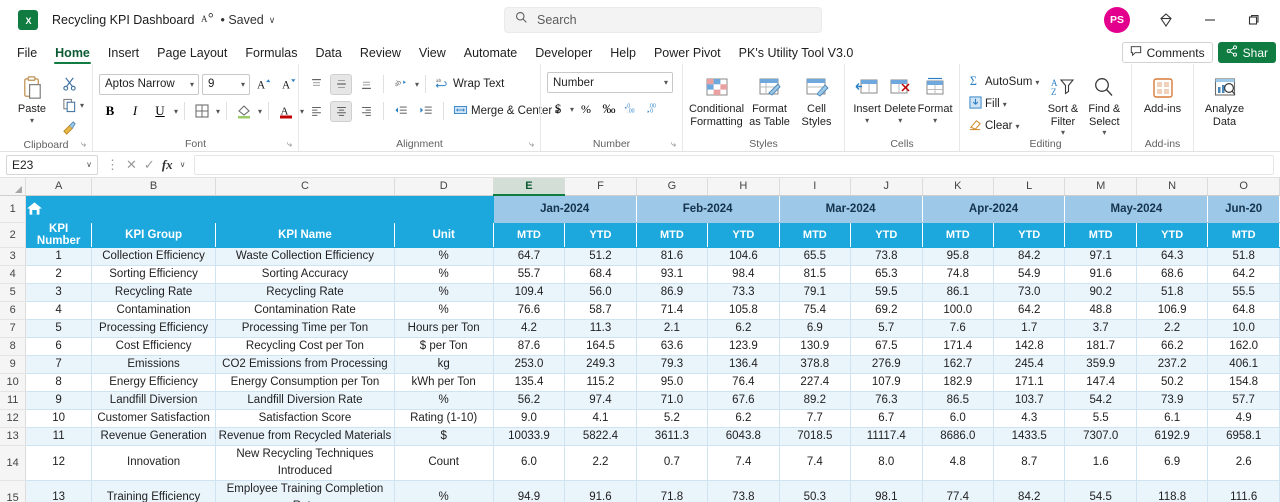 The image size is (1280, 502). I want to click on cut-button, so click(69, 83).